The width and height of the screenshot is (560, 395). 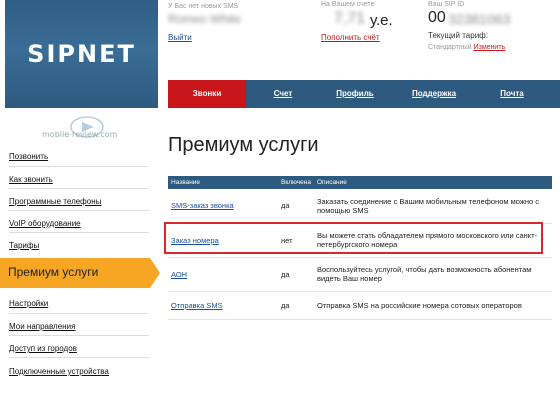 I want to click on sip-id: 32381063, so click(x=479, y=19).